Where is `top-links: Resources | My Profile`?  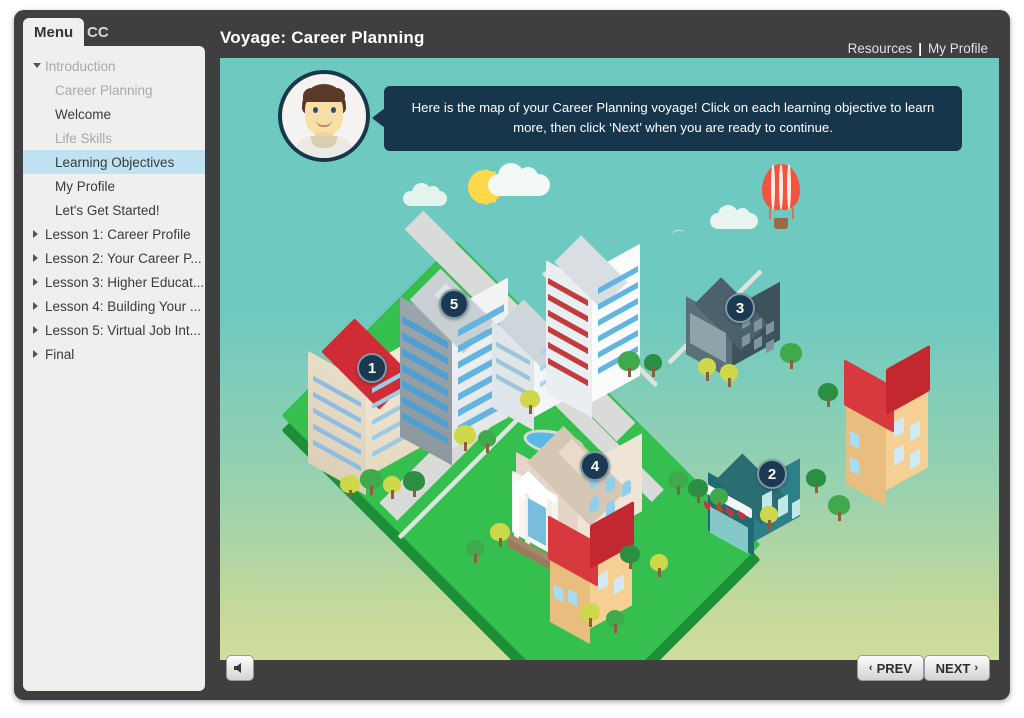
top-links: Resources | My Profile is located at coordinates (918, 48).